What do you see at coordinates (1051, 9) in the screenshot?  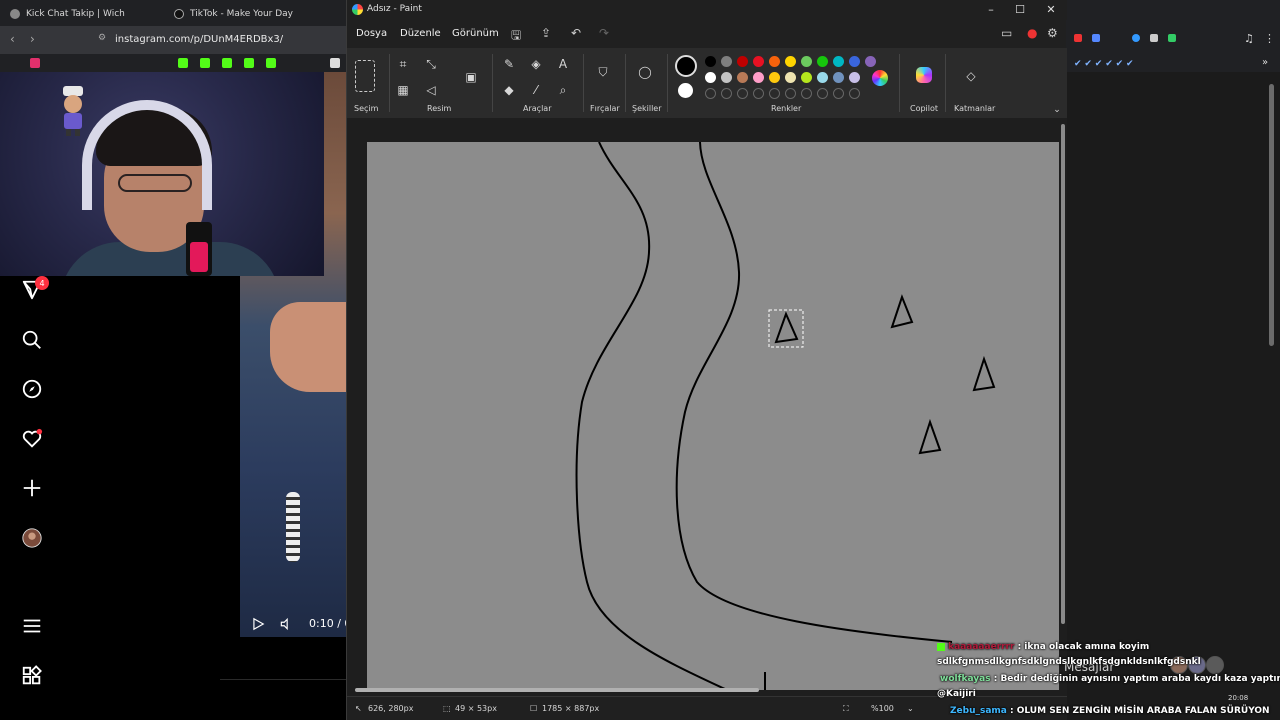 I see `close-icon: ✕` at bounding box center [1051, 9].